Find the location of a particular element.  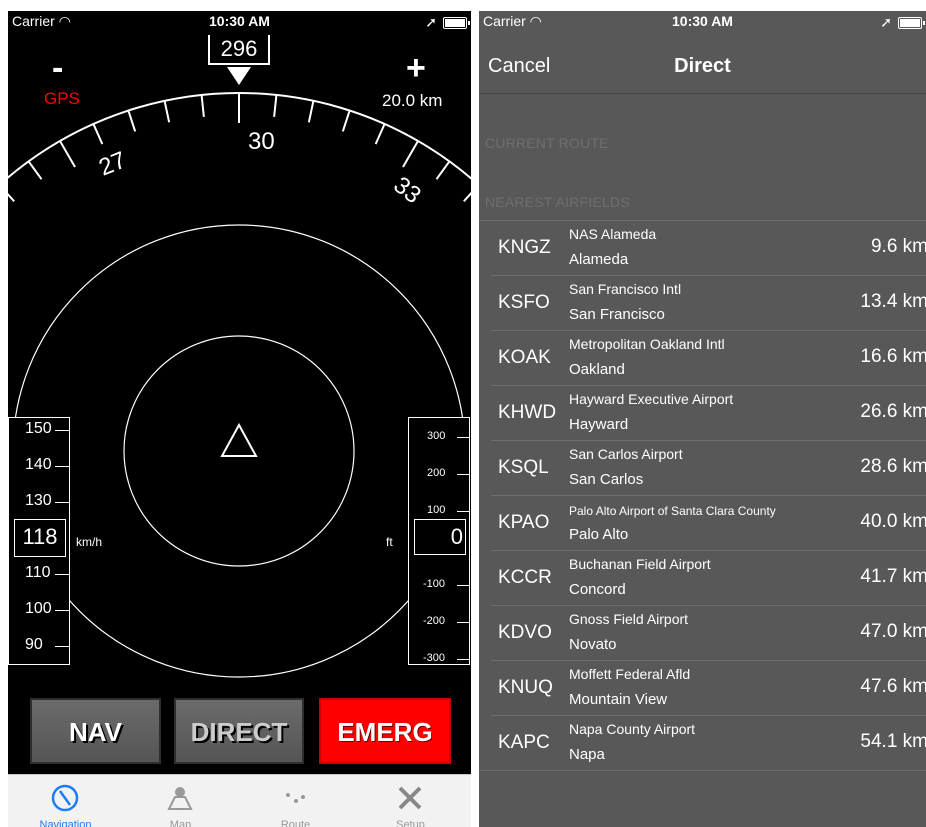

airfield-code: KNGZ is located at coordinates (524, 247).